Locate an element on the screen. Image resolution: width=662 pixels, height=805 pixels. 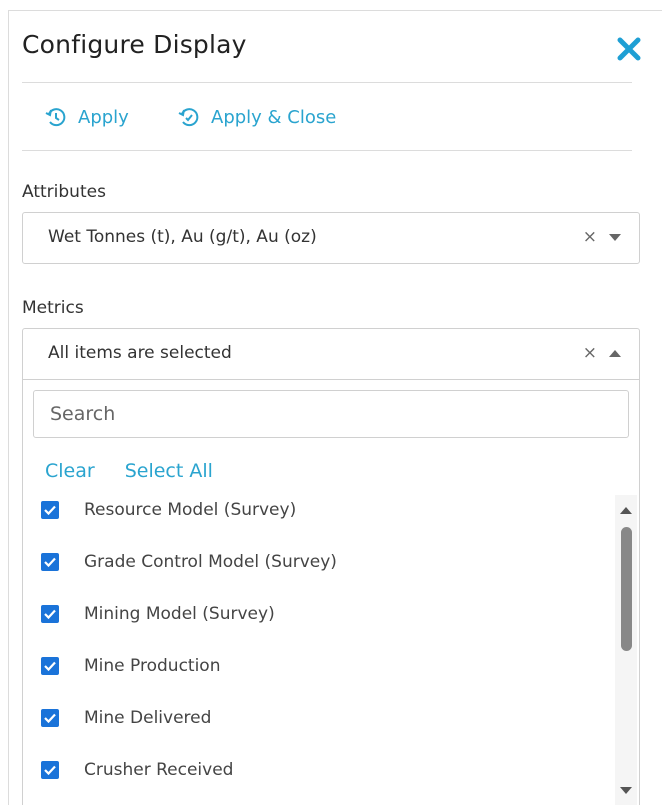
list-item: Mining Model (Survey) is located at coordinates (158, 614).